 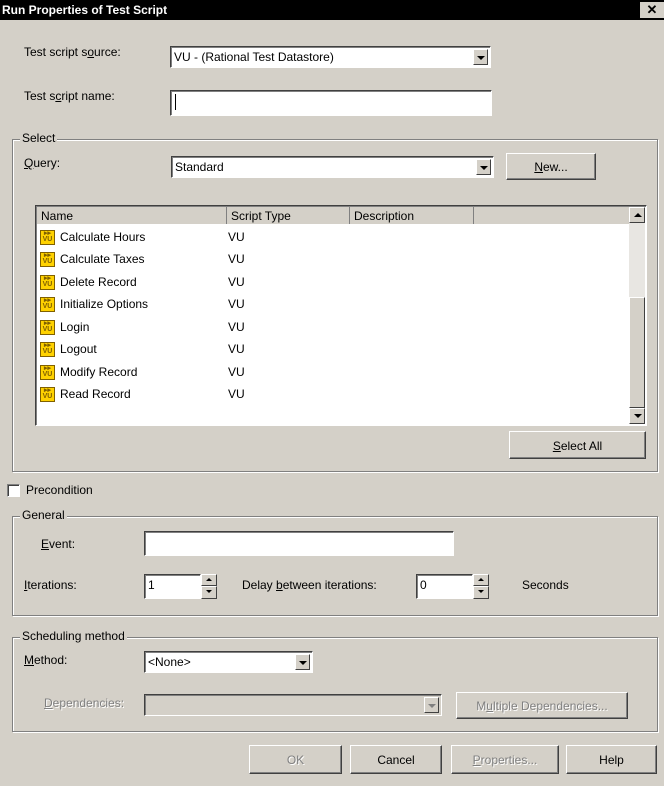 I want to click on method-dropdown-arrow, so click(x=302, y=662).